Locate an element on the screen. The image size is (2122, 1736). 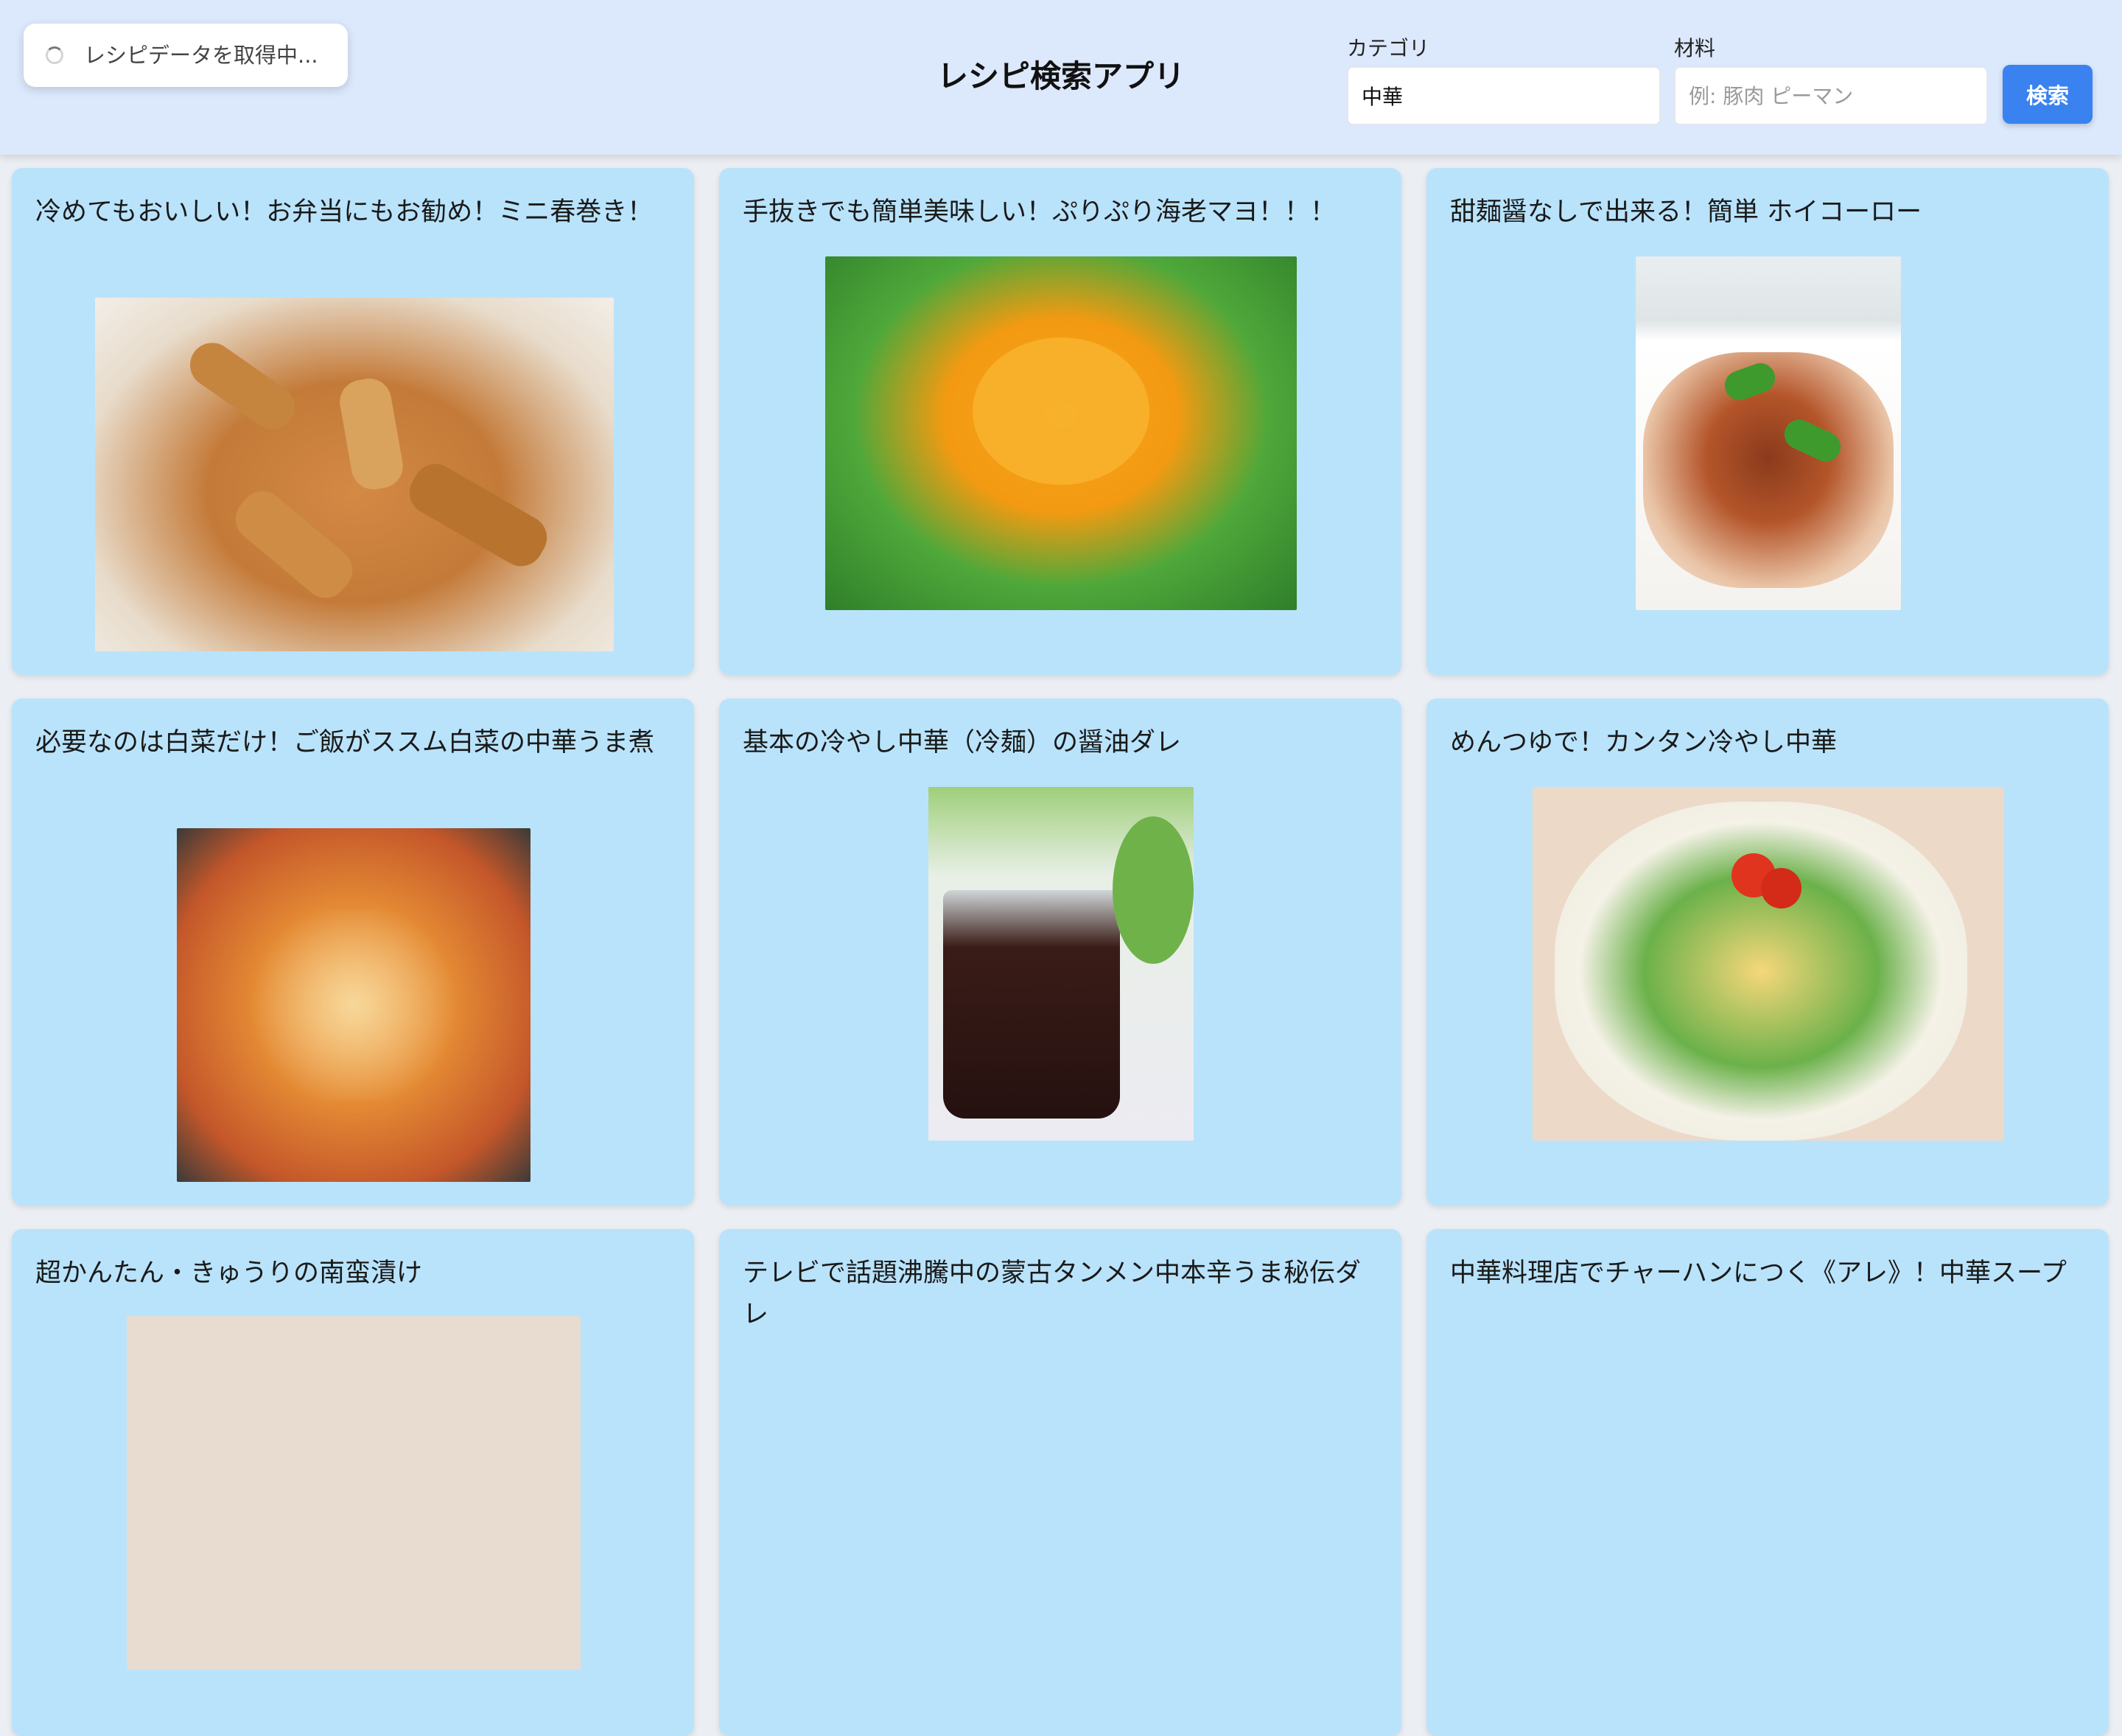
recipe-image-cucumber-nanban is located at coordinates (354, 1493).